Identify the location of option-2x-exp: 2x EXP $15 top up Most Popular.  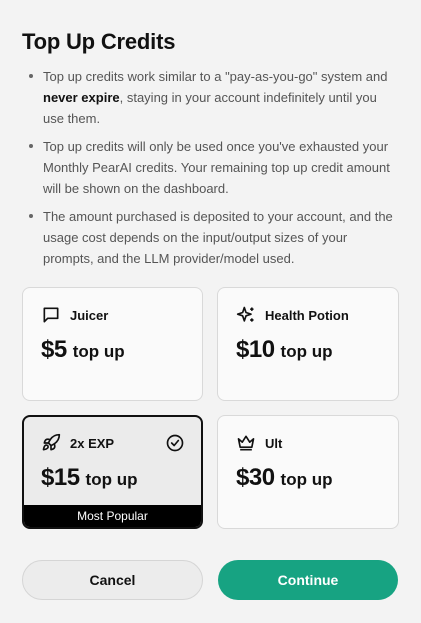
(112, 472).